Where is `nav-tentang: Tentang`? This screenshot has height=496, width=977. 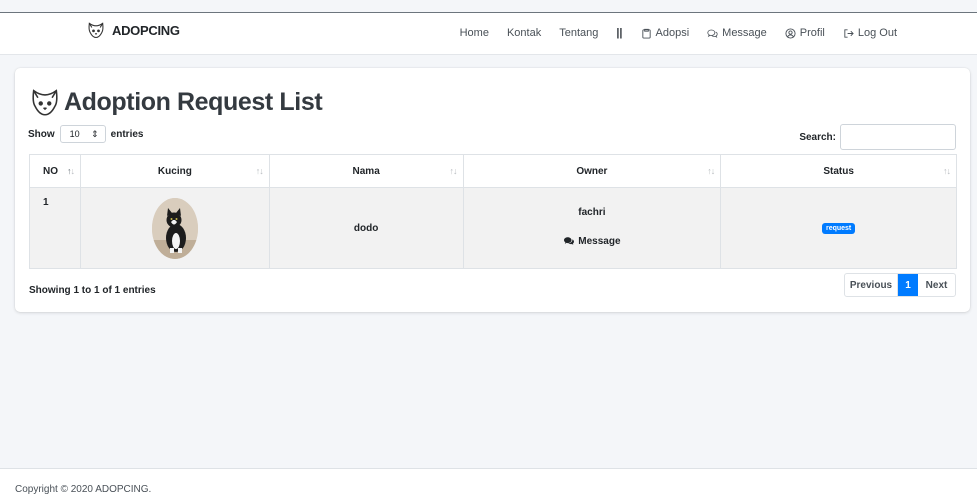
nav-tentang: Tentang is located at coordinates (578, 33).